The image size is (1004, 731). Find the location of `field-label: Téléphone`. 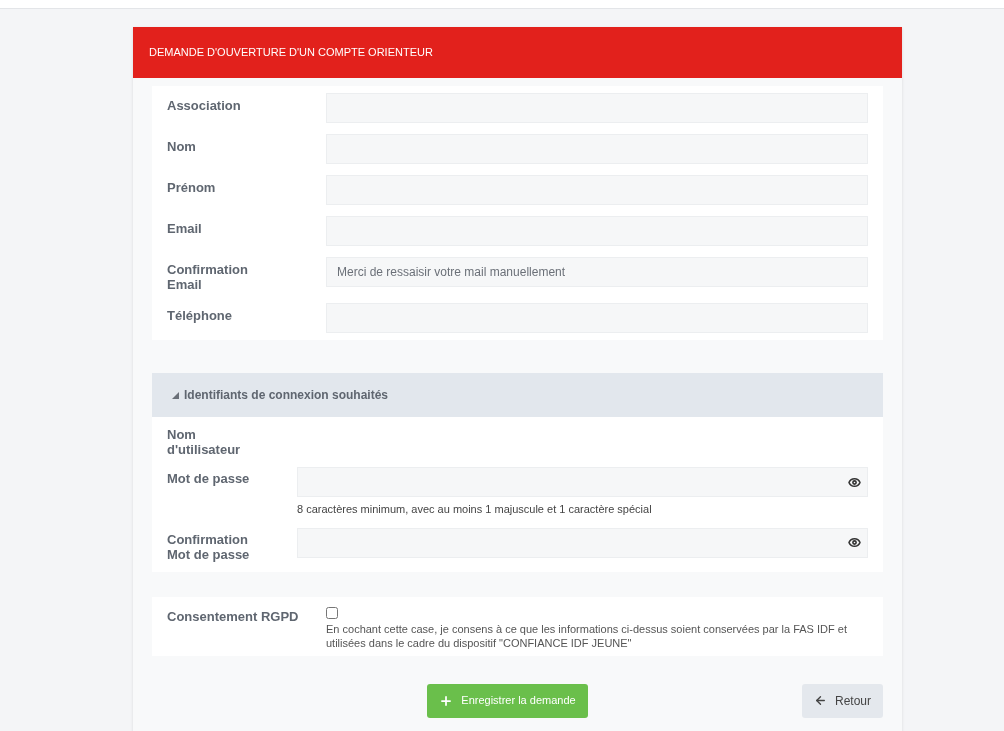

field-label: Téléphone is located at coordinates (200, 315).